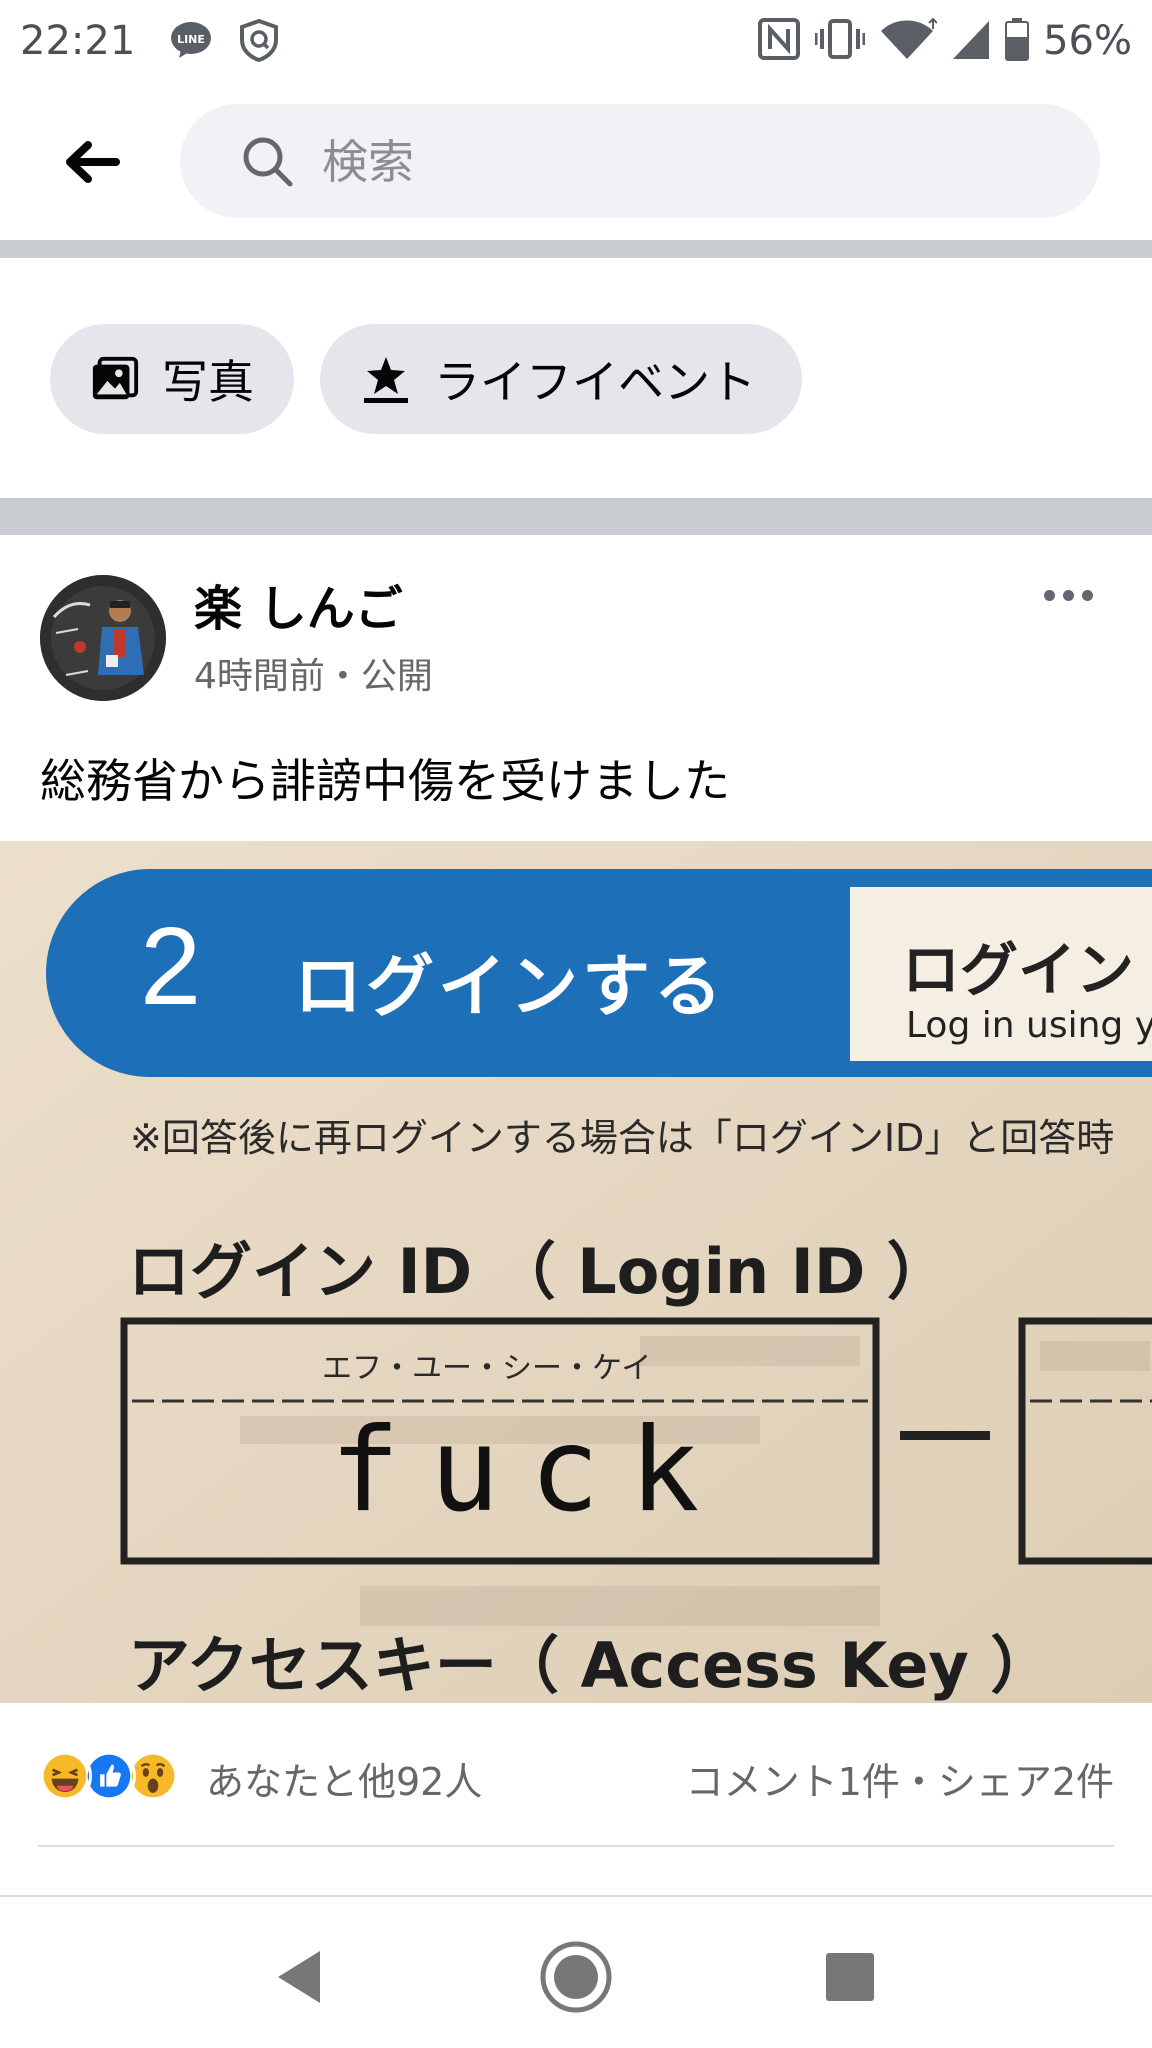 This screenshot has height=2048, width=1152. I want to click on home-nav-icon, so click(576, 1977).